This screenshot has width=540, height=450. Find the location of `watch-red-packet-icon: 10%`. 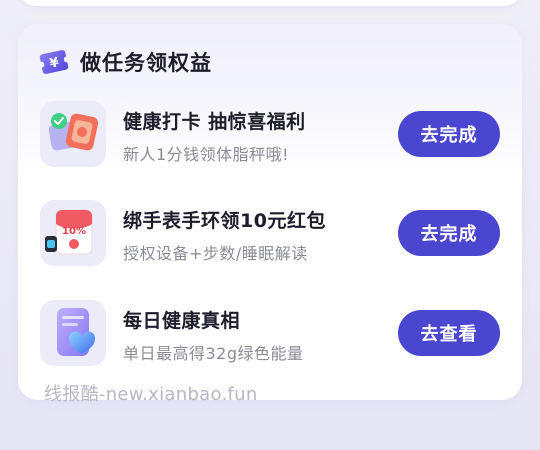

watch-red-packet-icon: 10% is located at coordinates (73, 233).